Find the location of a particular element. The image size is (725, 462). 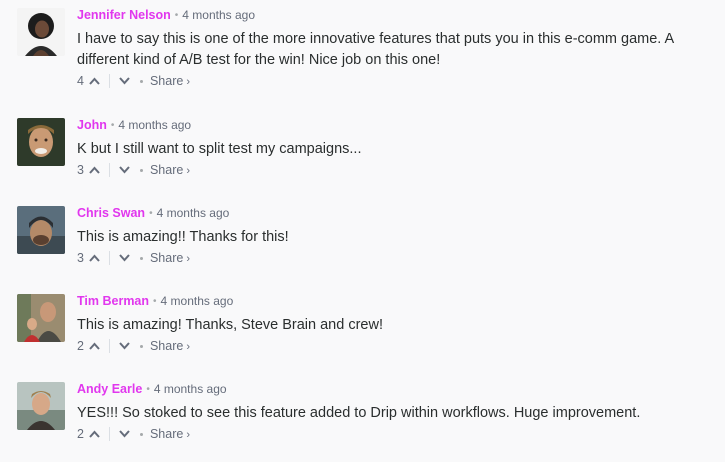

comment-text: This is amazing!! Thanks for this! is located at coordinates (183, 237).